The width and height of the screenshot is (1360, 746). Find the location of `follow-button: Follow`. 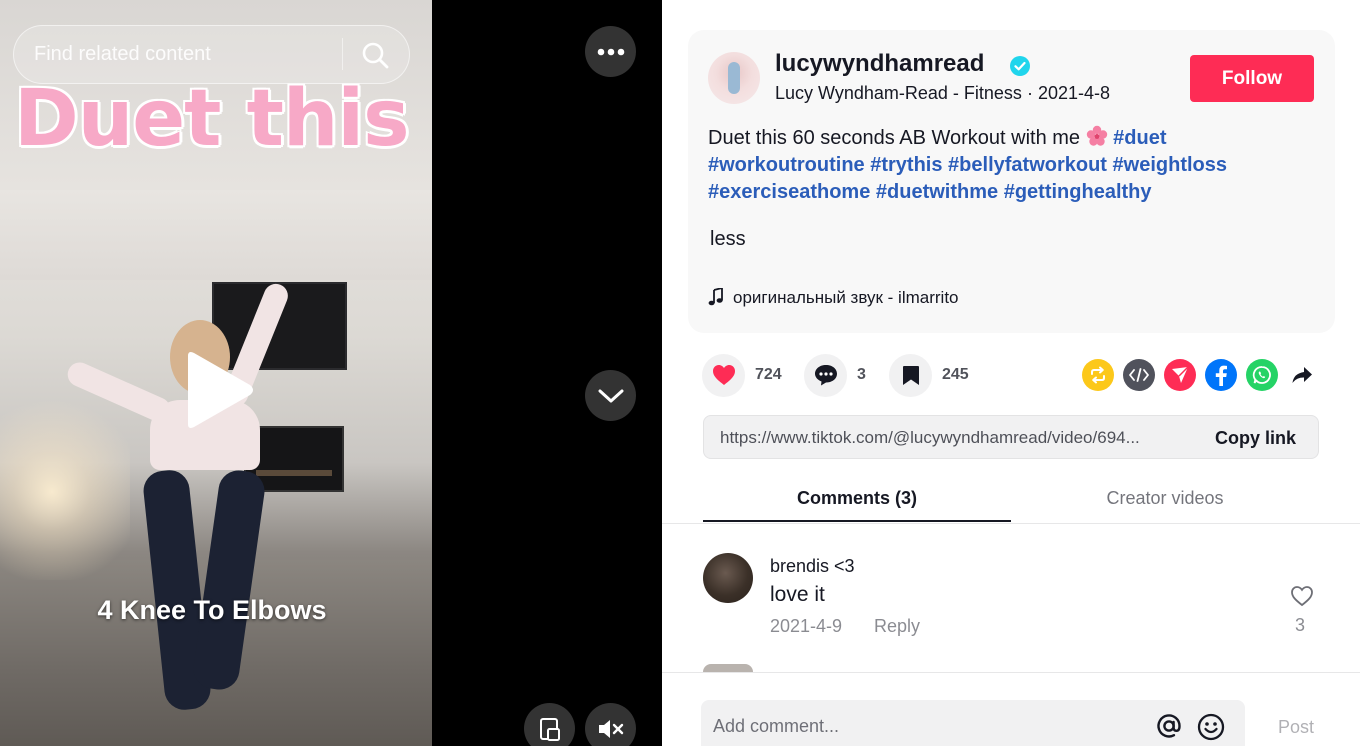

follow-button: Follow is located at coordinates (1252, 78).